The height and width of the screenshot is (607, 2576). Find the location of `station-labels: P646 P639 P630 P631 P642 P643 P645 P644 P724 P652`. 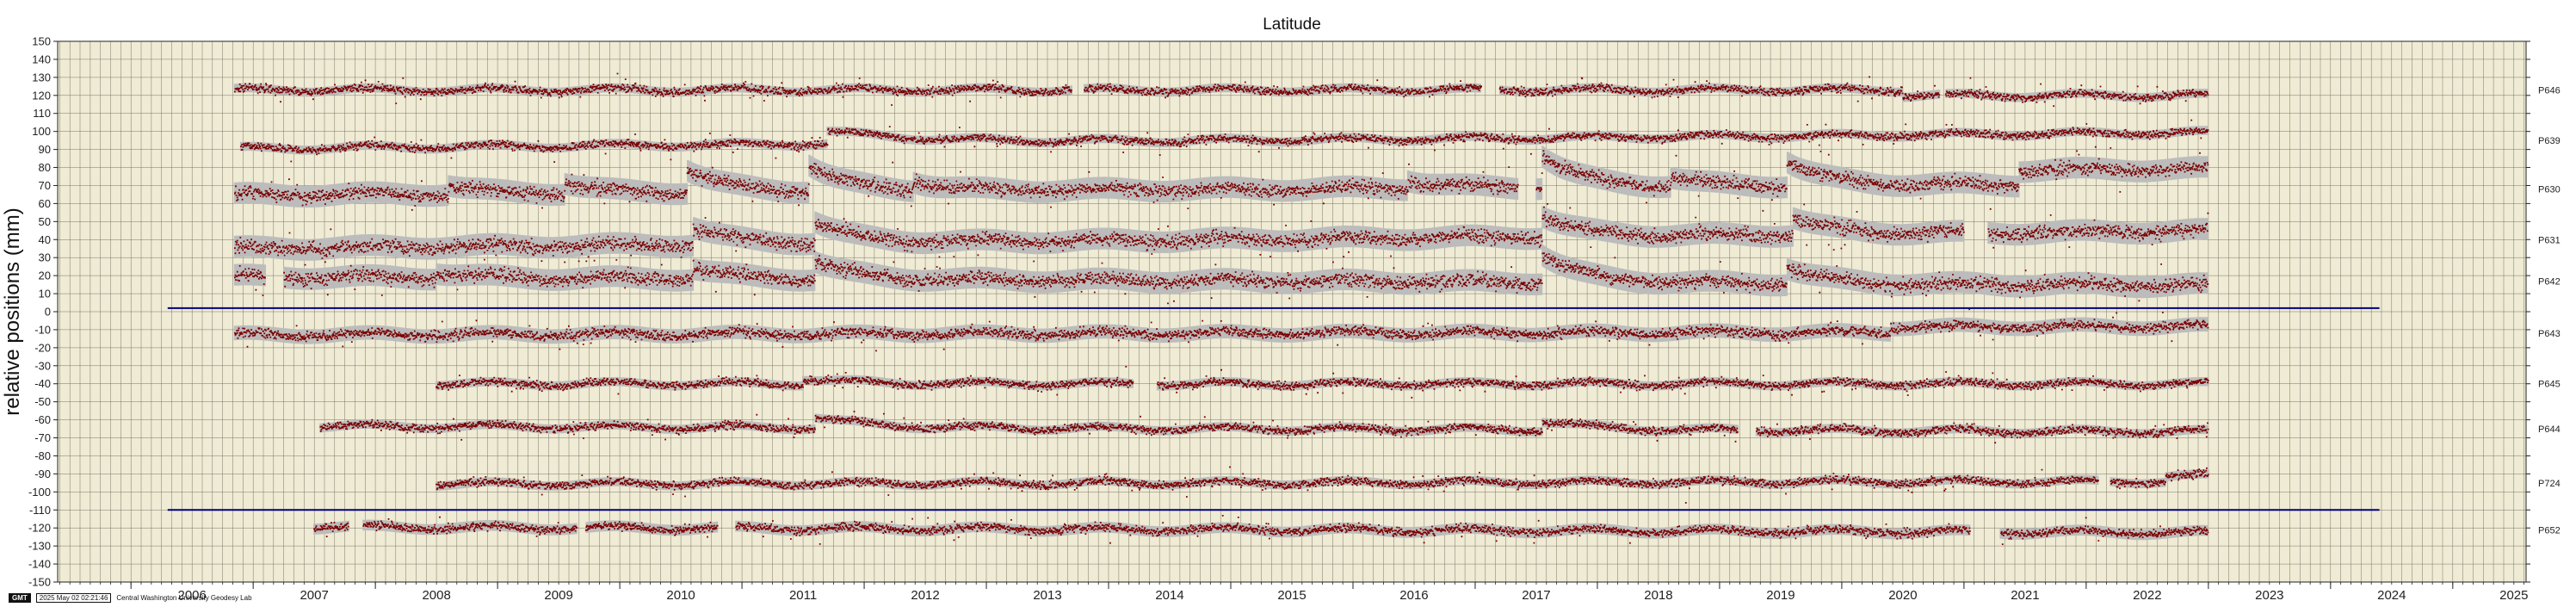

station-labels: P646 P639 P630 P631 P642 P643 P645 P644 P724 P652 is located at coordinates (2549, 311).